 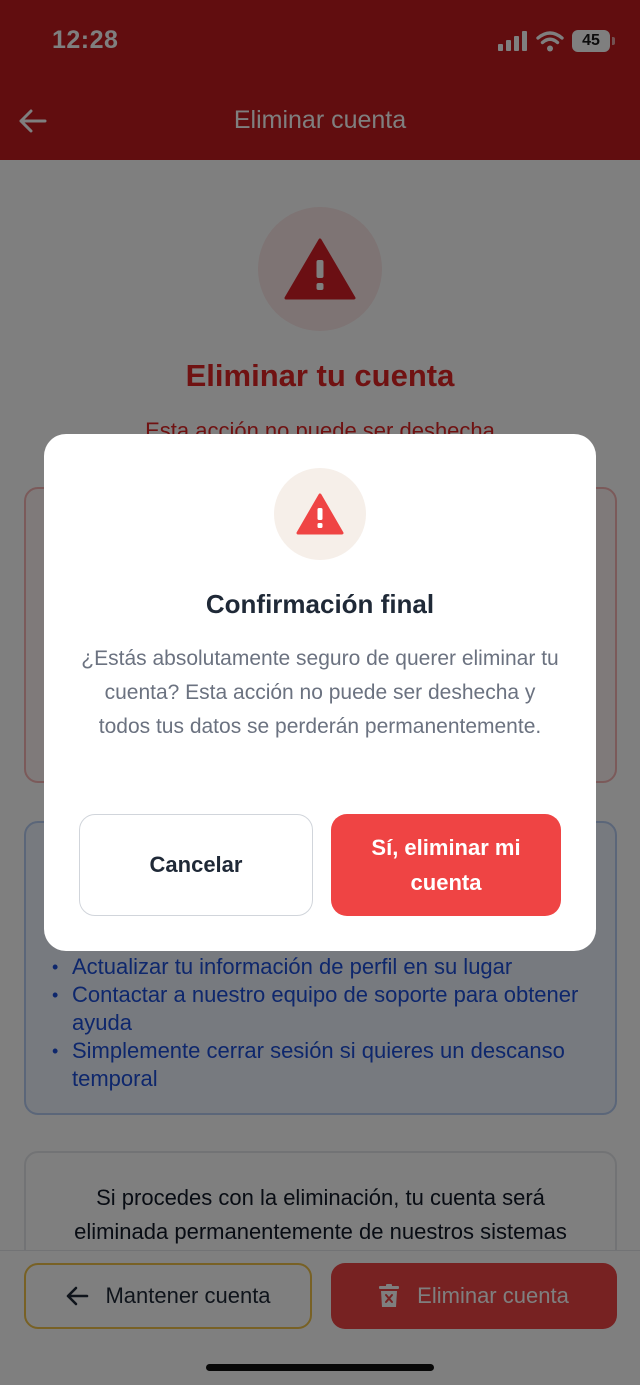 I want to click on dialog-warning-badge, so click(x=320, y=514).